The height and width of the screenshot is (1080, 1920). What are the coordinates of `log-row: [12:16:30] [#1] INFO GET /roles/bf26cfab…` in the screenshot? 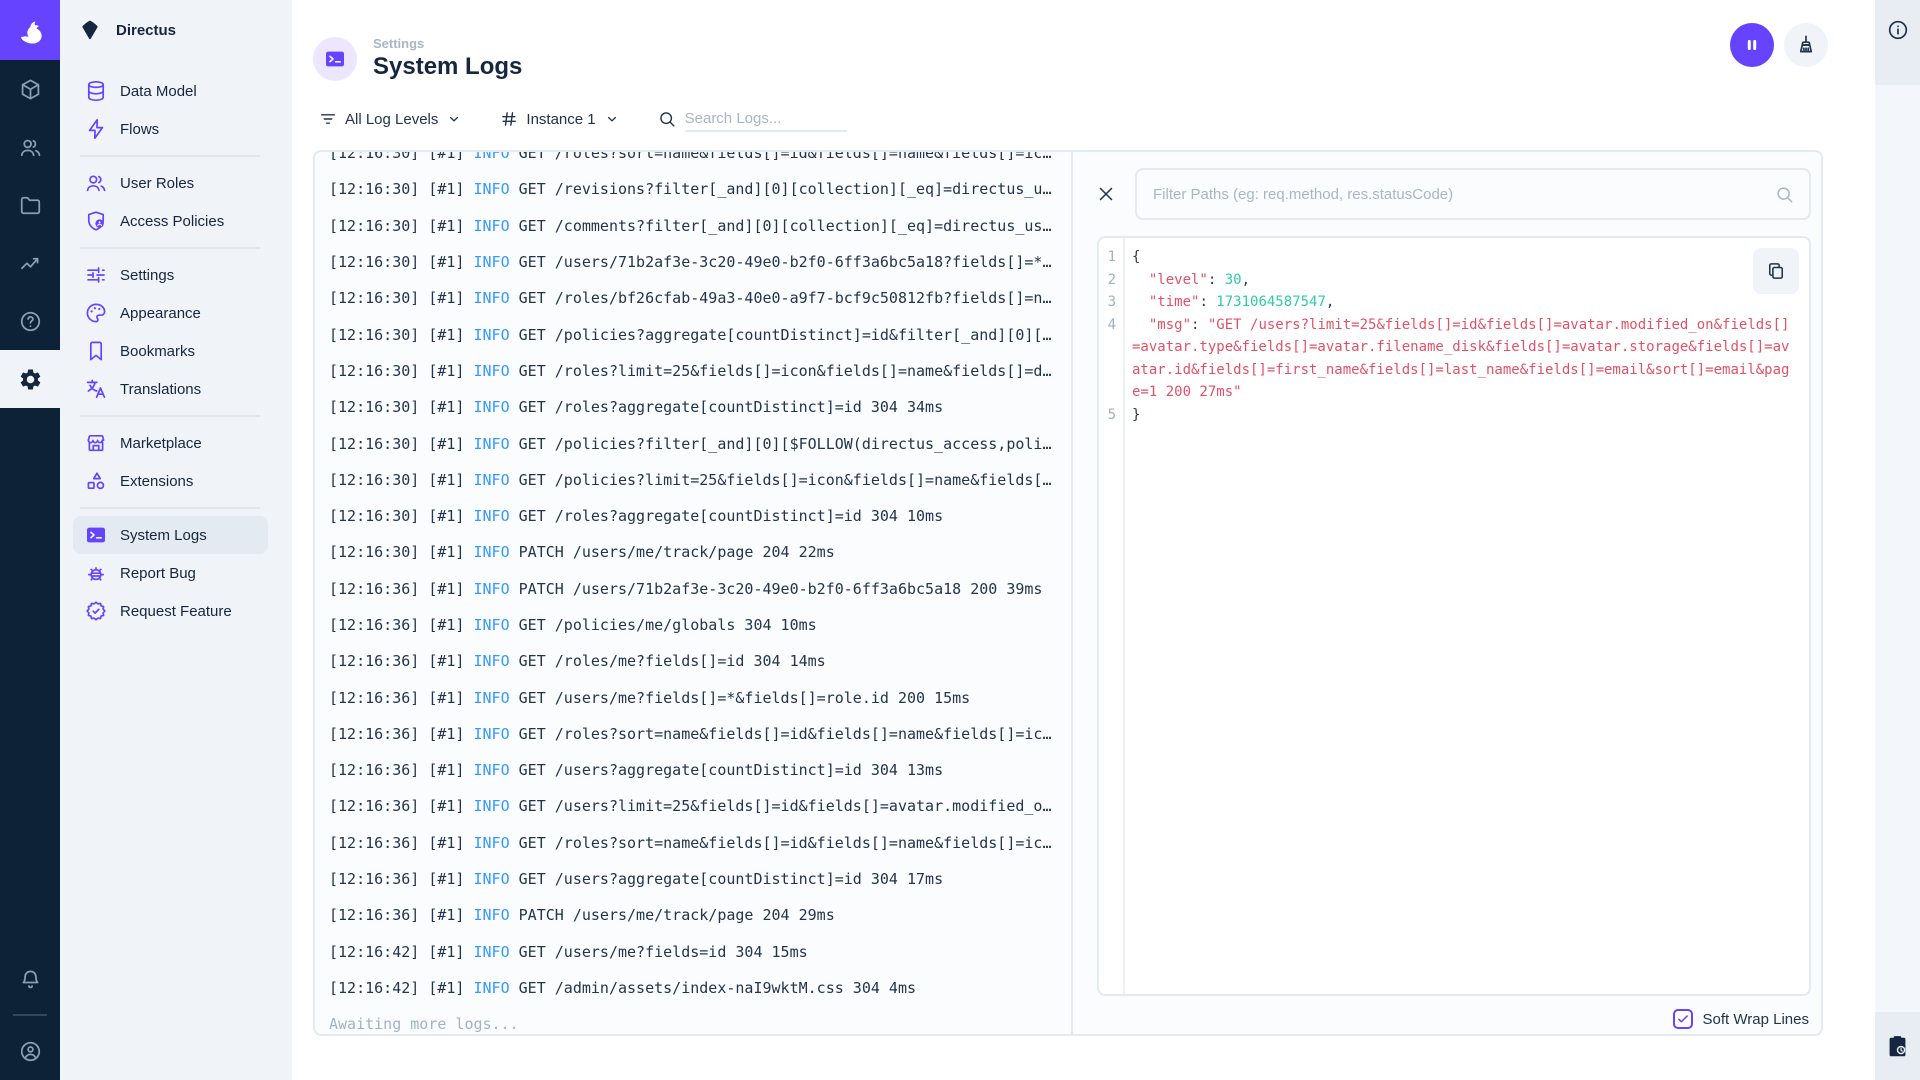 It's located at (695, 298).